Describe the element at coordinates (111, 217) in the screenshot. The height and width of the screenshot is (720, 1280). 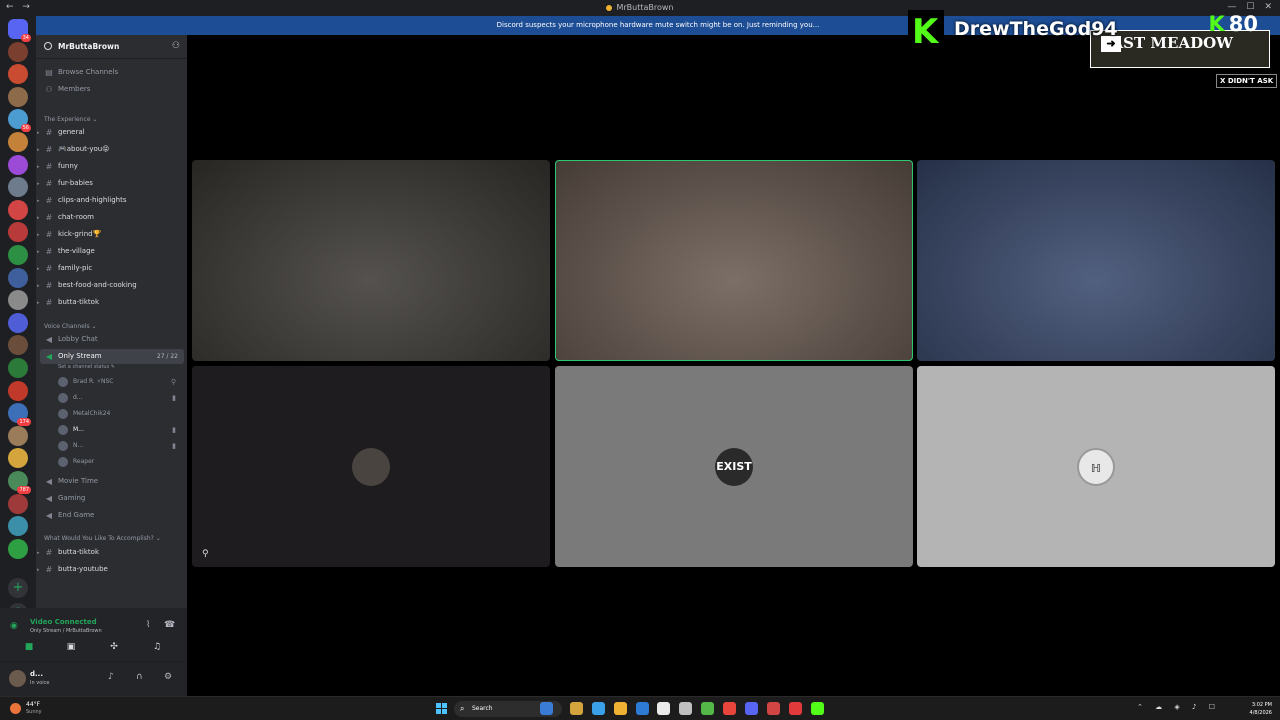
I see `text-channel: # chat-room` at that location.